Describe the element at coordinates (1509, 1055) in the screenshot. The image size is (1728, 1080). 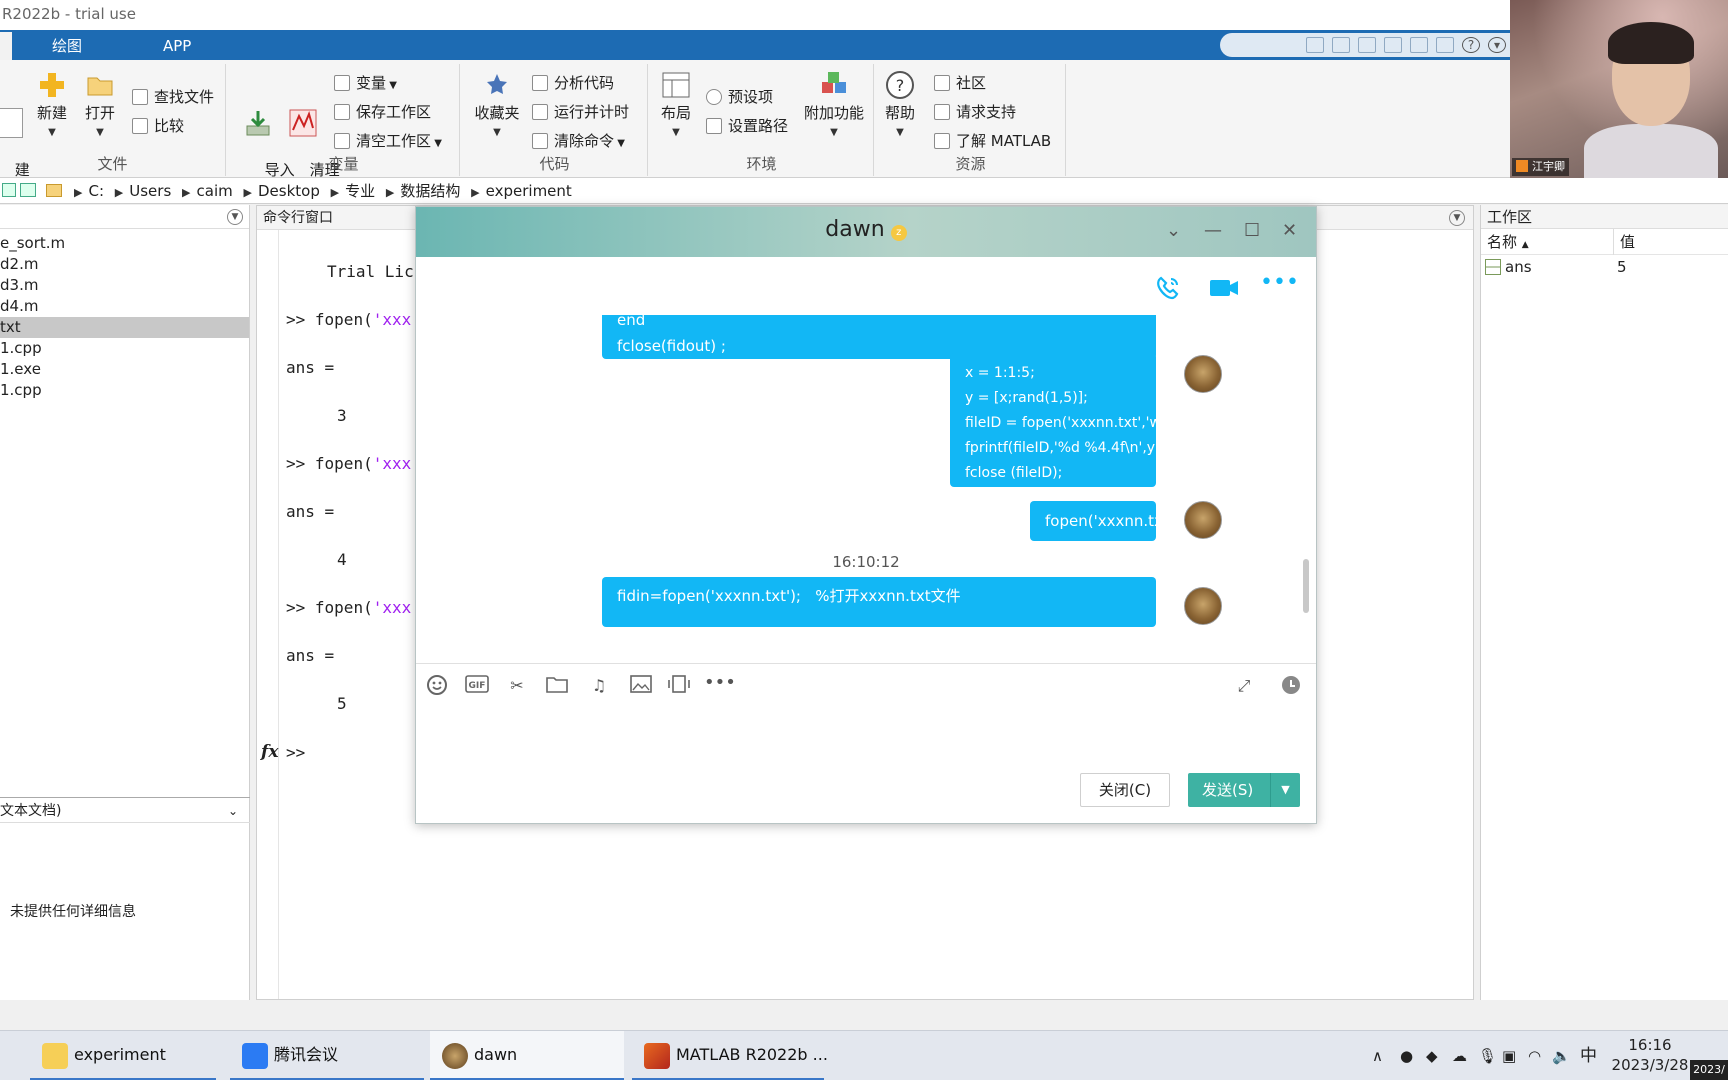
I see `network-icon: ▣` at that location.